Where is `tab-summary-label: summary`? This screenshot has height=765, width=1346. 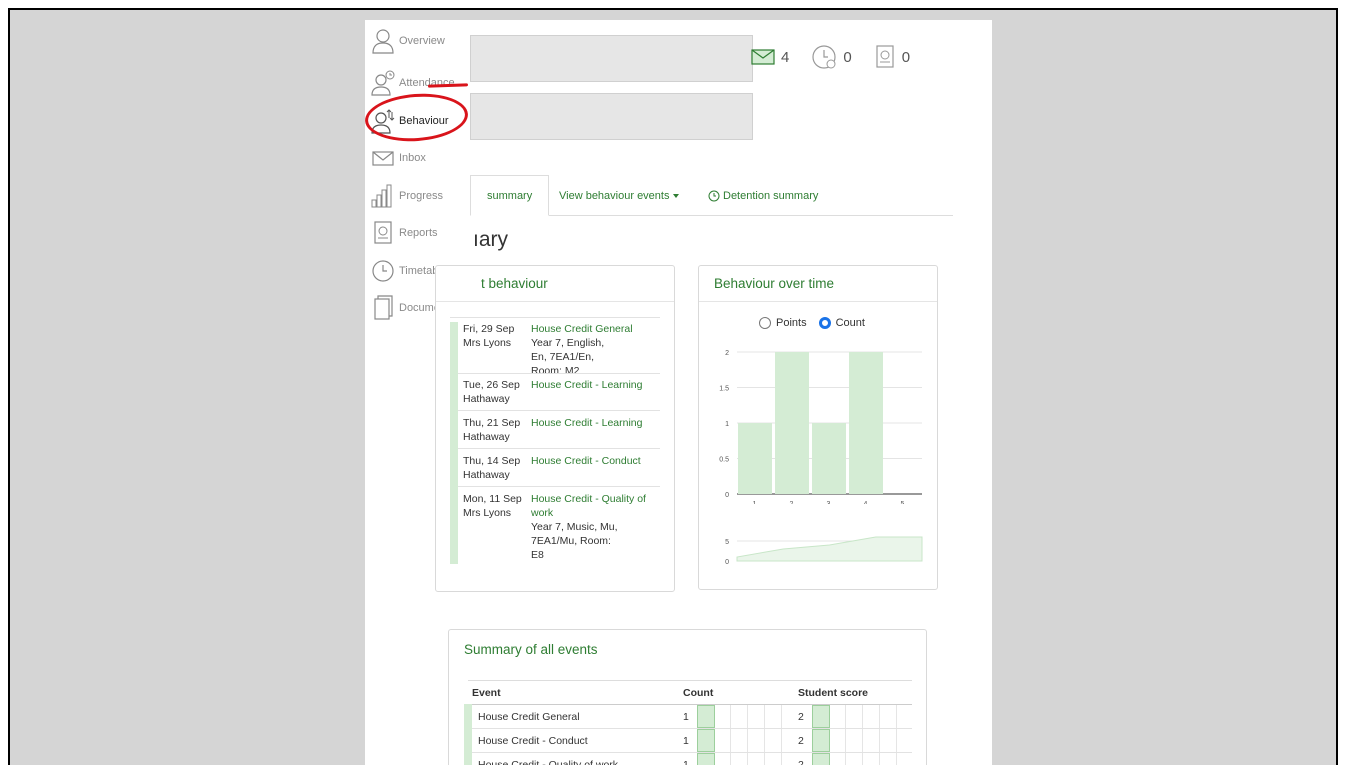 tab-summary-label: summary is located at coordinates (510, 195).